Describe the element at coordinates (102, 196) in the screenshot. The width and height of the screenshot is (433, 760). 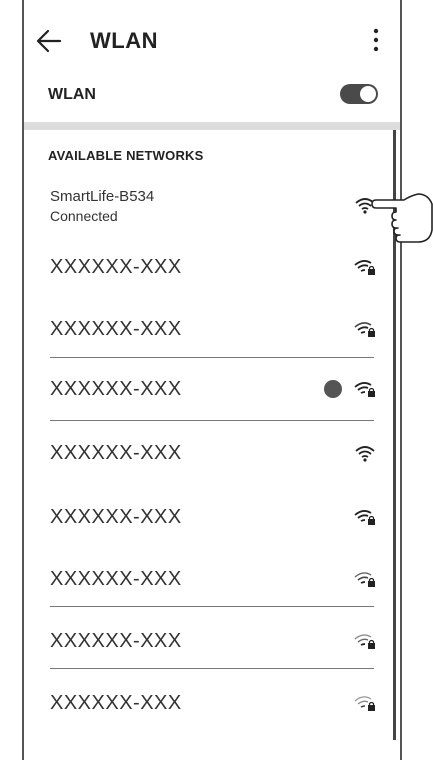
I see `network-name: SmartLife-B534` at that location.